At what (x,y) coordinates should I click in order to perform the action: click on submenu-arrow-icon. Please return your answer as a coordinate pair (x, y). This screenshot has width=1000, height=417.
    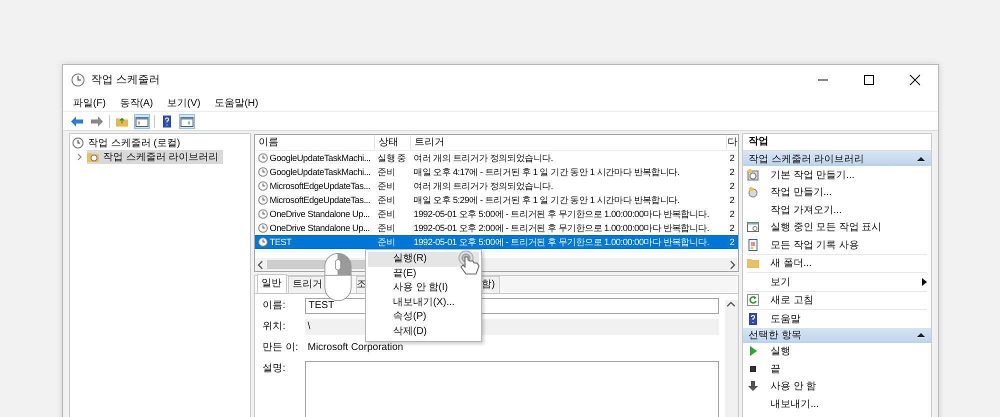
    Looking at the image, I should click on (924, 282).